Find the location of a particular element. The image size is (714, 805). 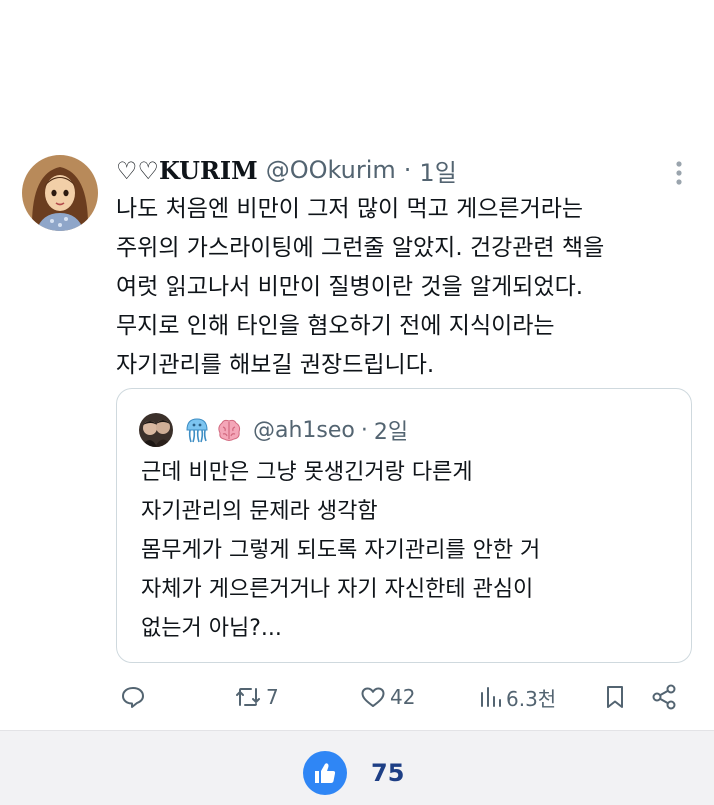

quoted-text-line: 근데 비만은 그냥 못생긴거랑 다른게 is located at coordinates (307, 472).